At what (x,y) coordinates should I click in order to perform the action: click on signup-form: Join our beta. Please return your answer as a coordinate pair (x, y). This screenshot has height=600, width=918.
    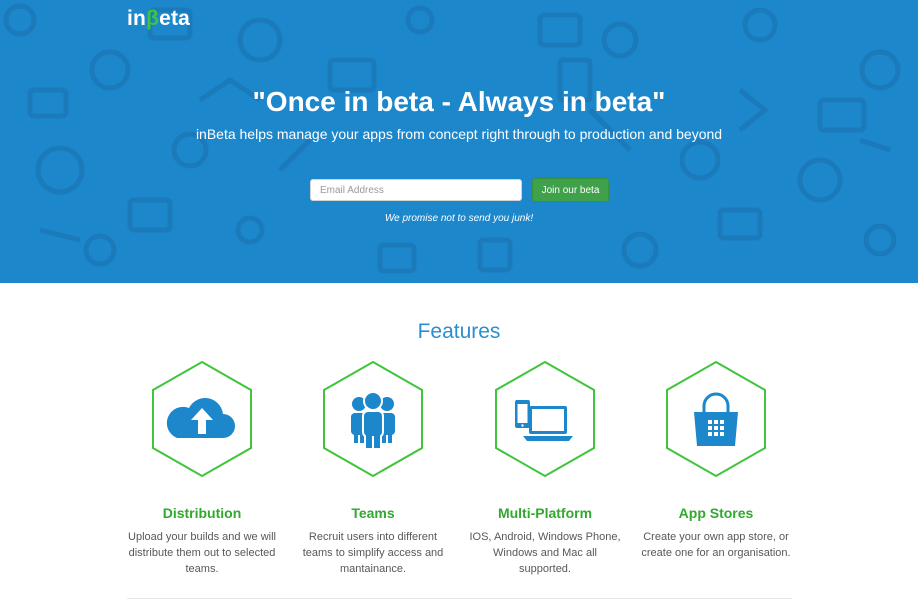
    Looking at the image, I should click on (459, 190).